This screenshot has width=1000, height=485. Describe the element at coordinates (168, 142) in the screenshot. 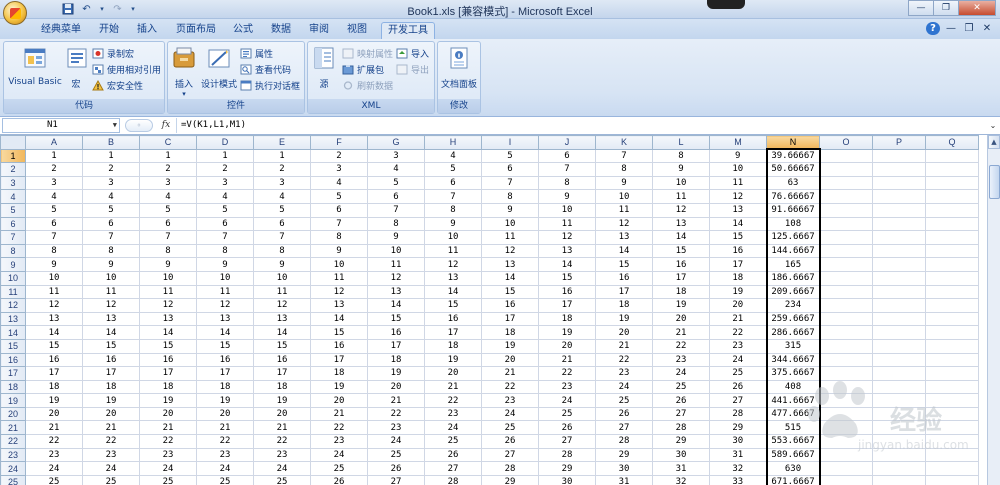

I see `column-header-c: C` at that location.